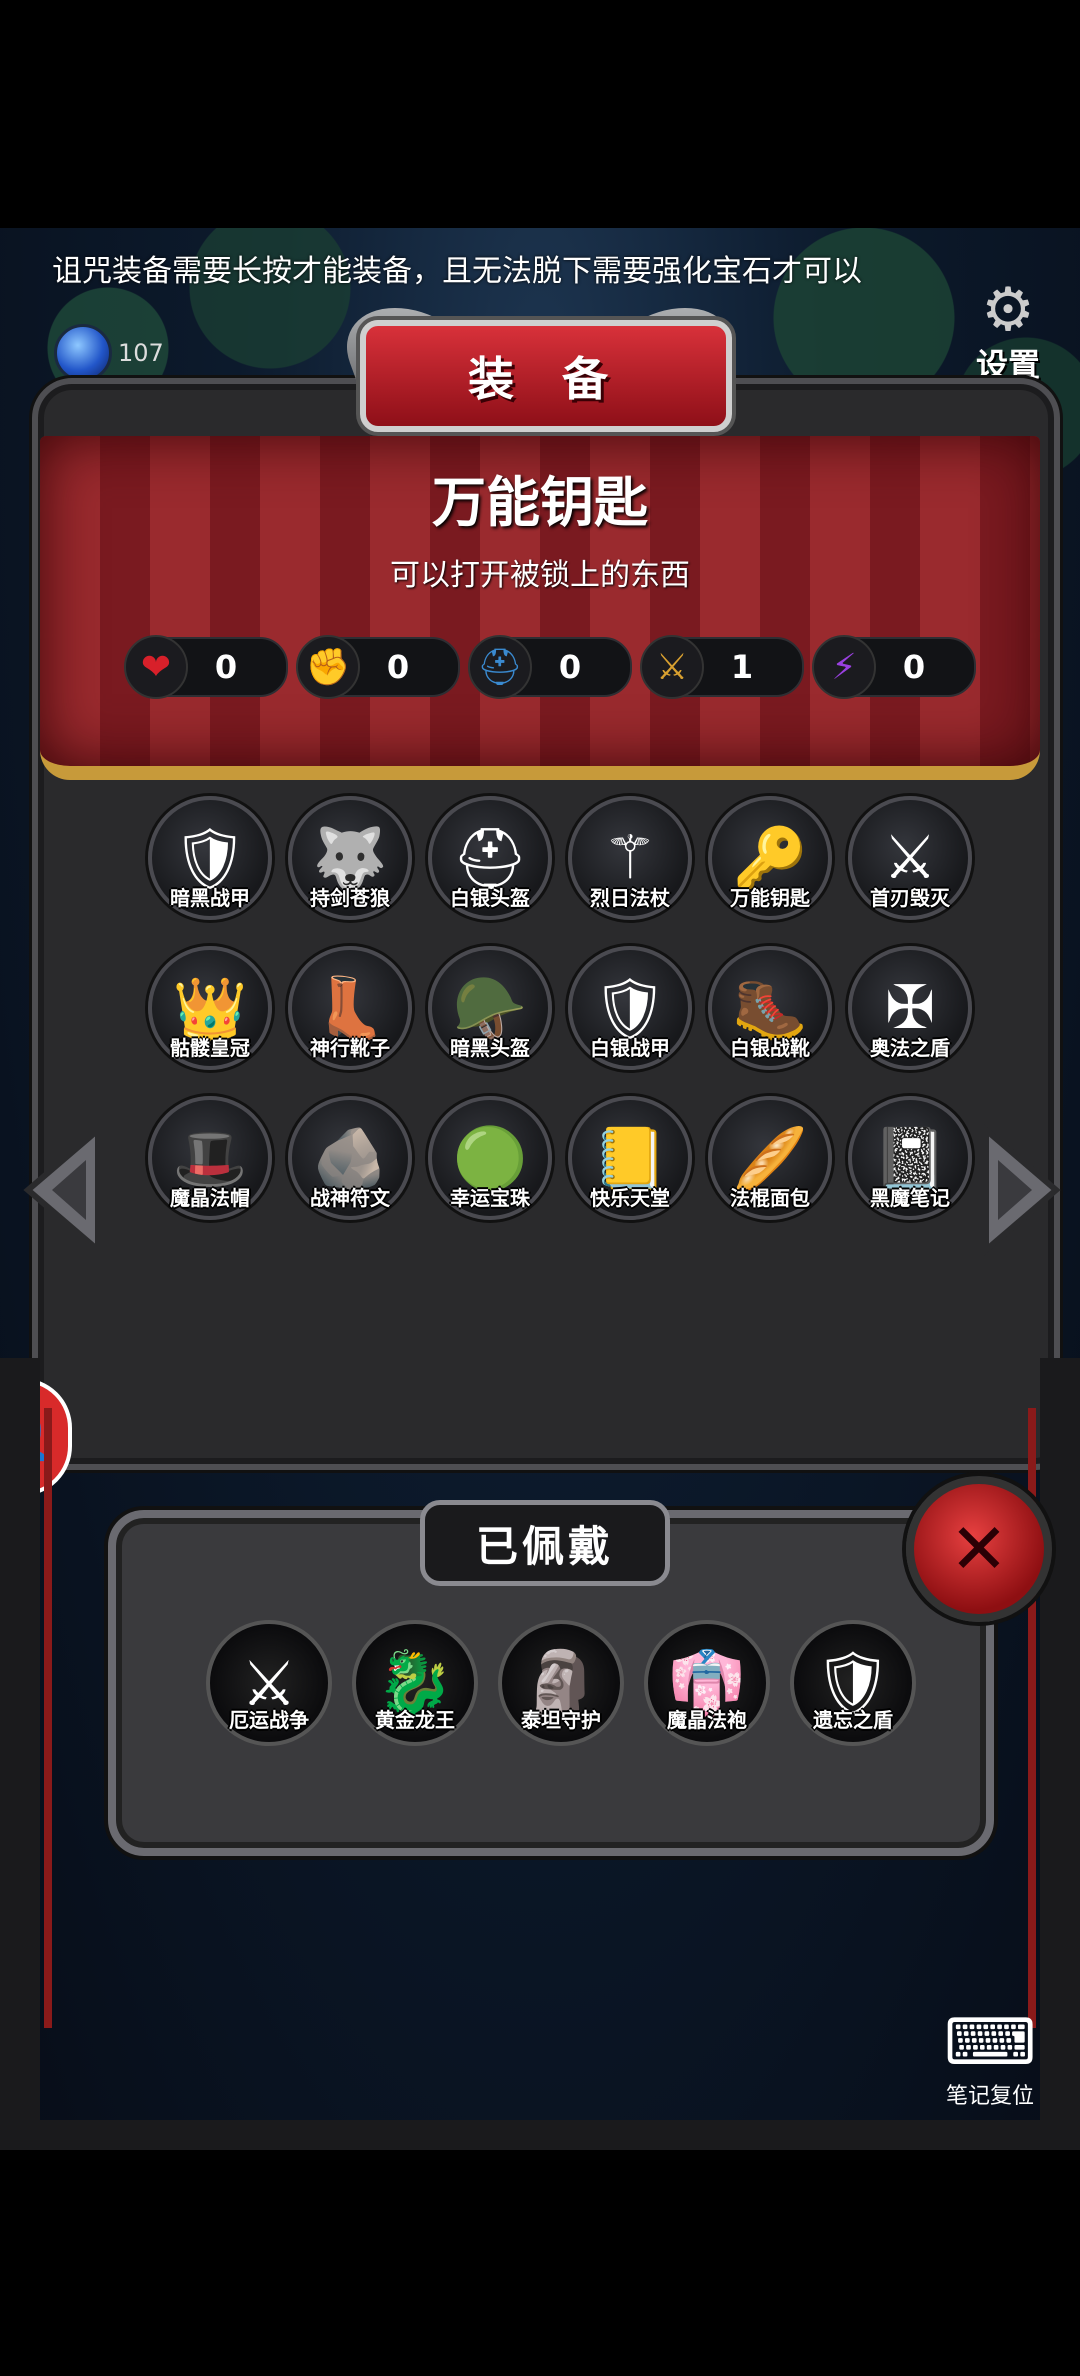 The image size is (1080, 2376). I want to click on stat-pill: ❤ 0, so click(206, 667).